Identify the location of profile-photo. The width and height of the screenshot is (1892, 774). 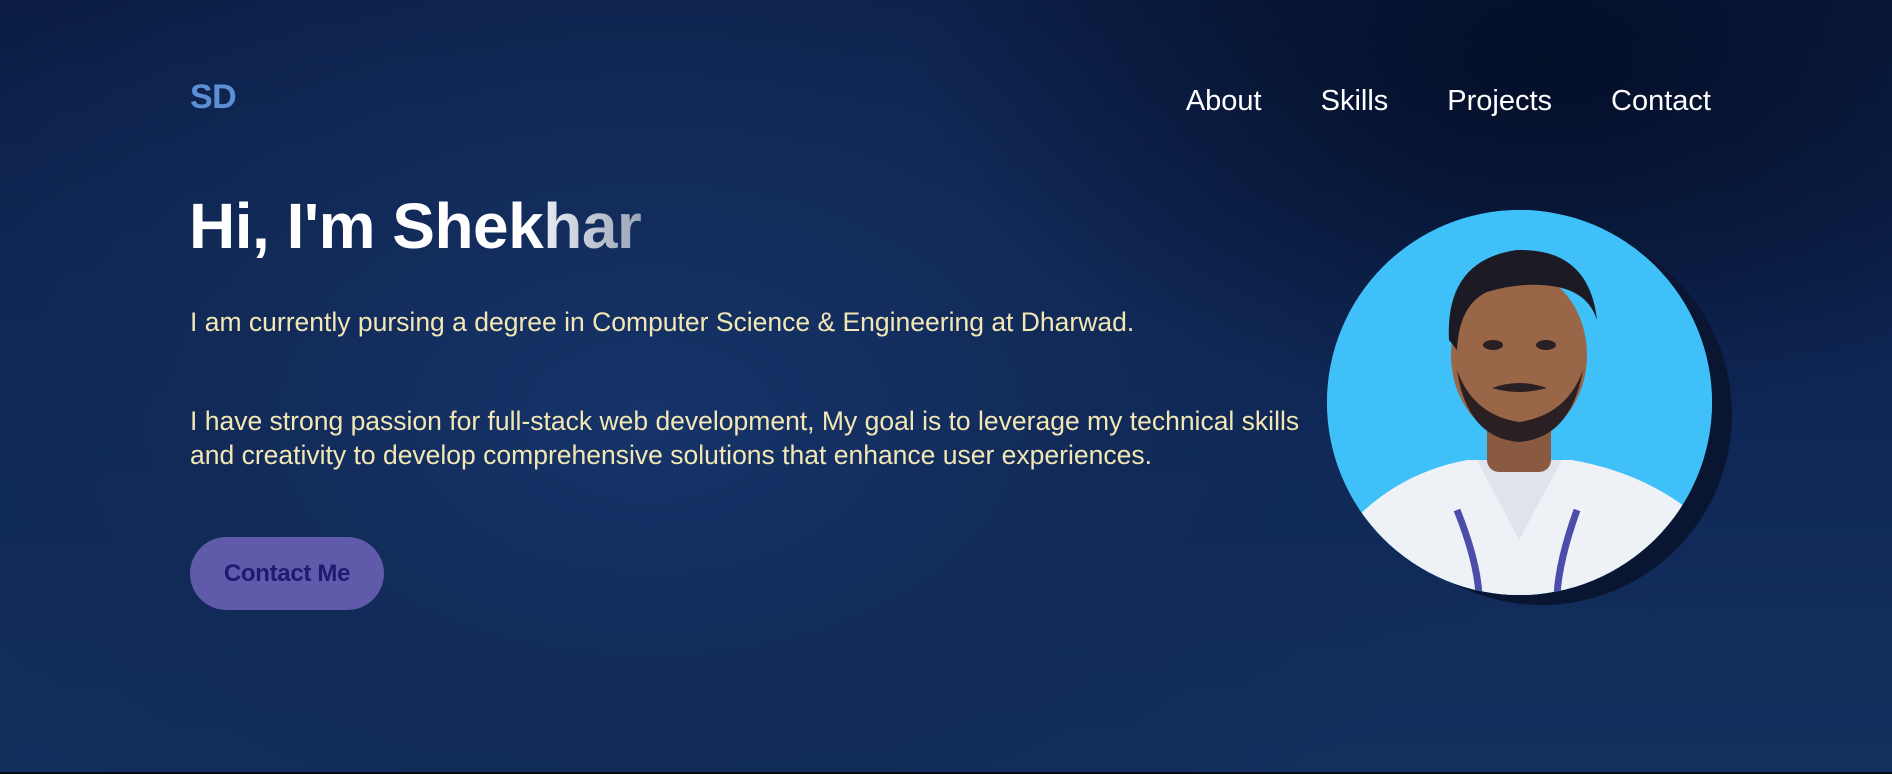
(1519, 402).